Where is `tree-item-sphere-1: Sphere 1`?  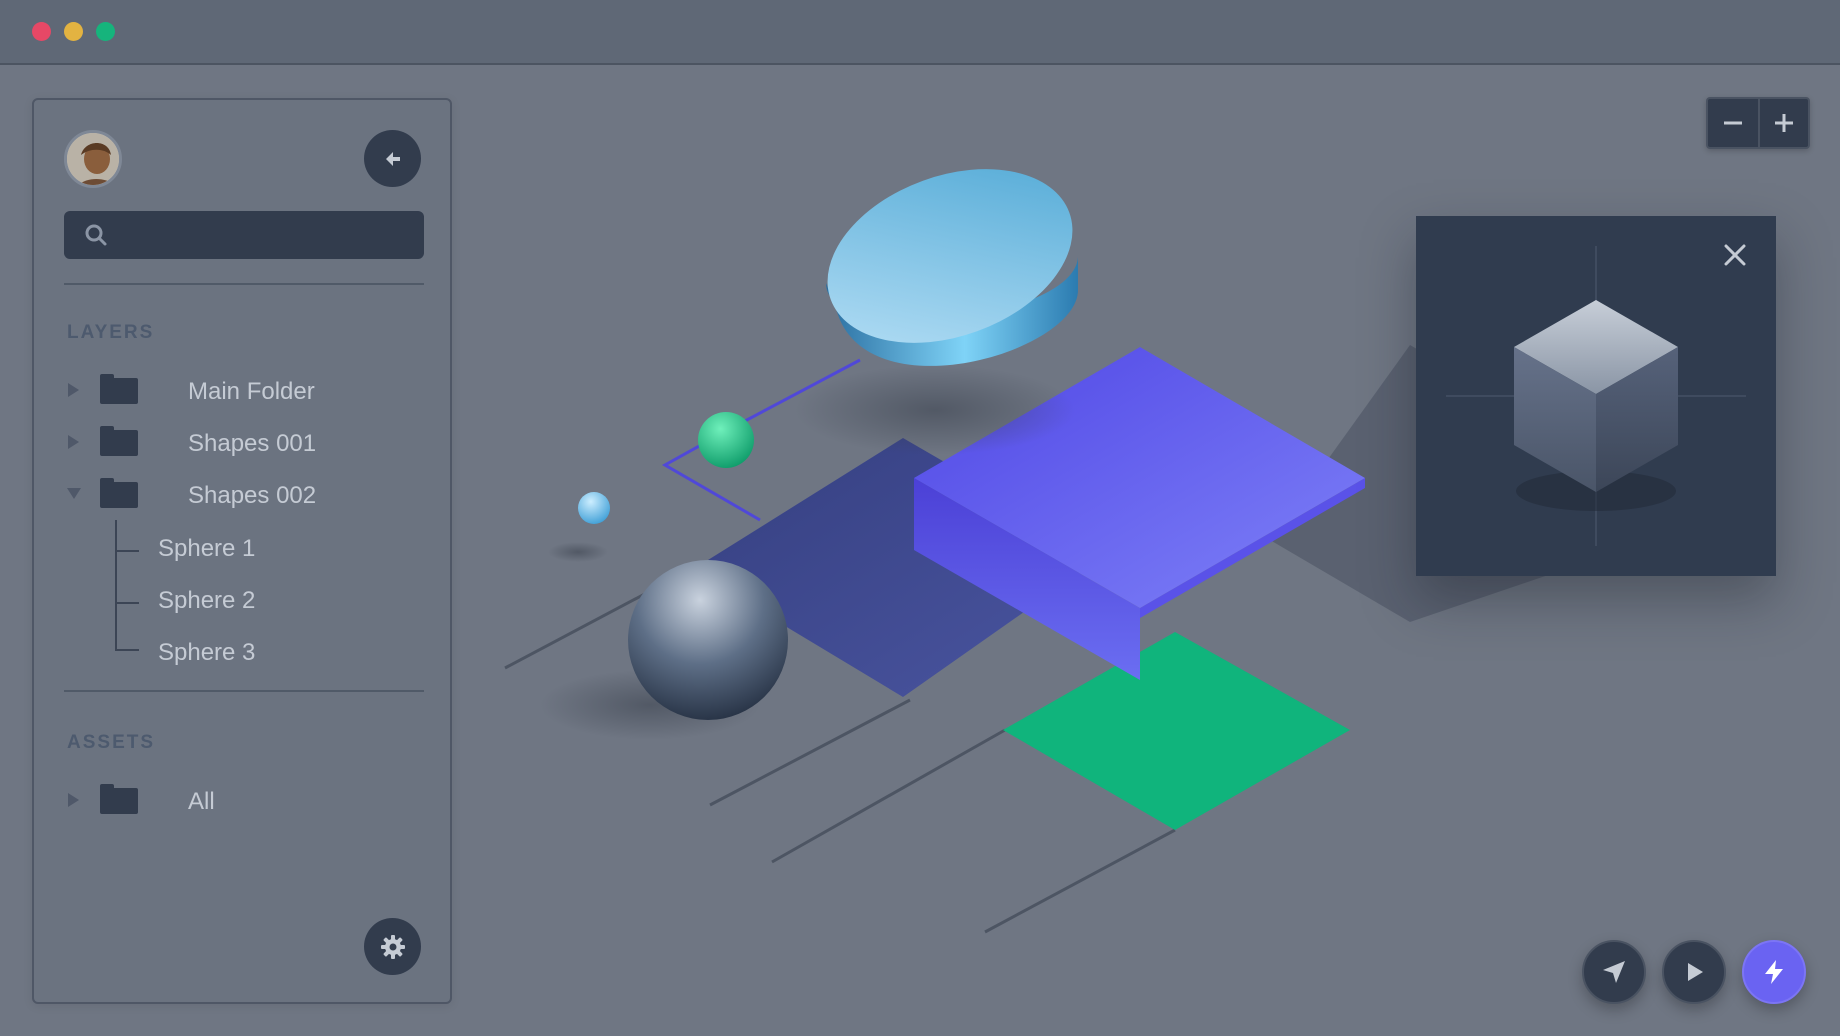
tree-item-sphere-1: Sphere 1 is located at coordinates (206, 549).